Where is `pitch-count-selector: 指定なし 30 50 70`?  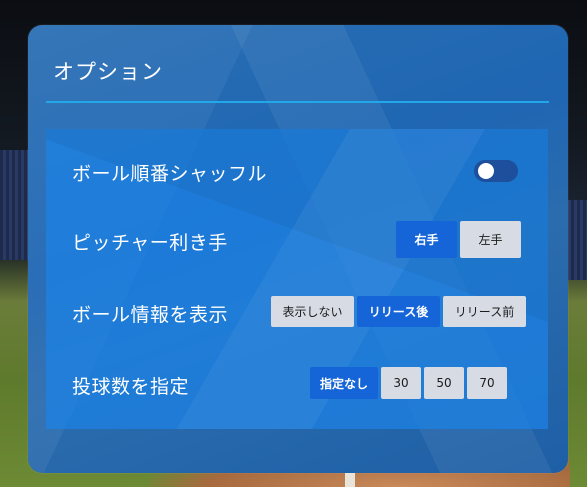 pitch-count-selector: 指定なし 30 50 70 is located at coordinates (408, 383).